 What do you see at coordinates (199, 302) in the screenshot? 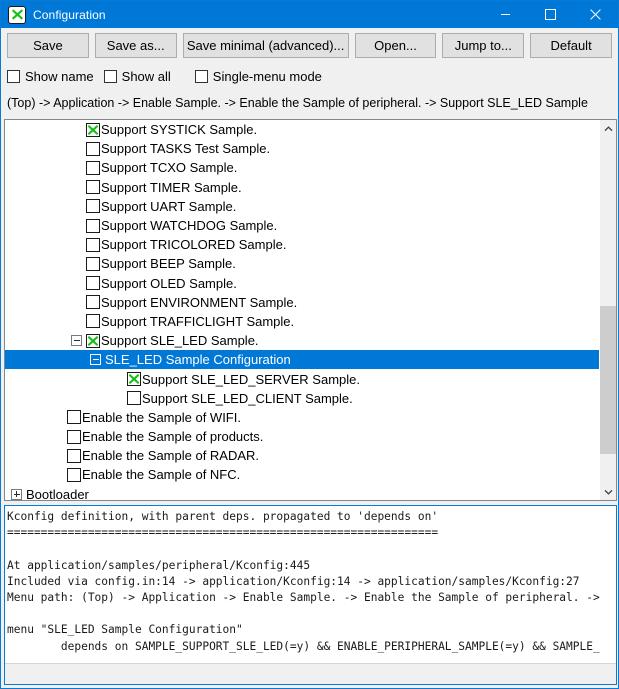
I see `tree-row-label: Support ENVIRONMENT Sample.` at bounding box center [199, 302].